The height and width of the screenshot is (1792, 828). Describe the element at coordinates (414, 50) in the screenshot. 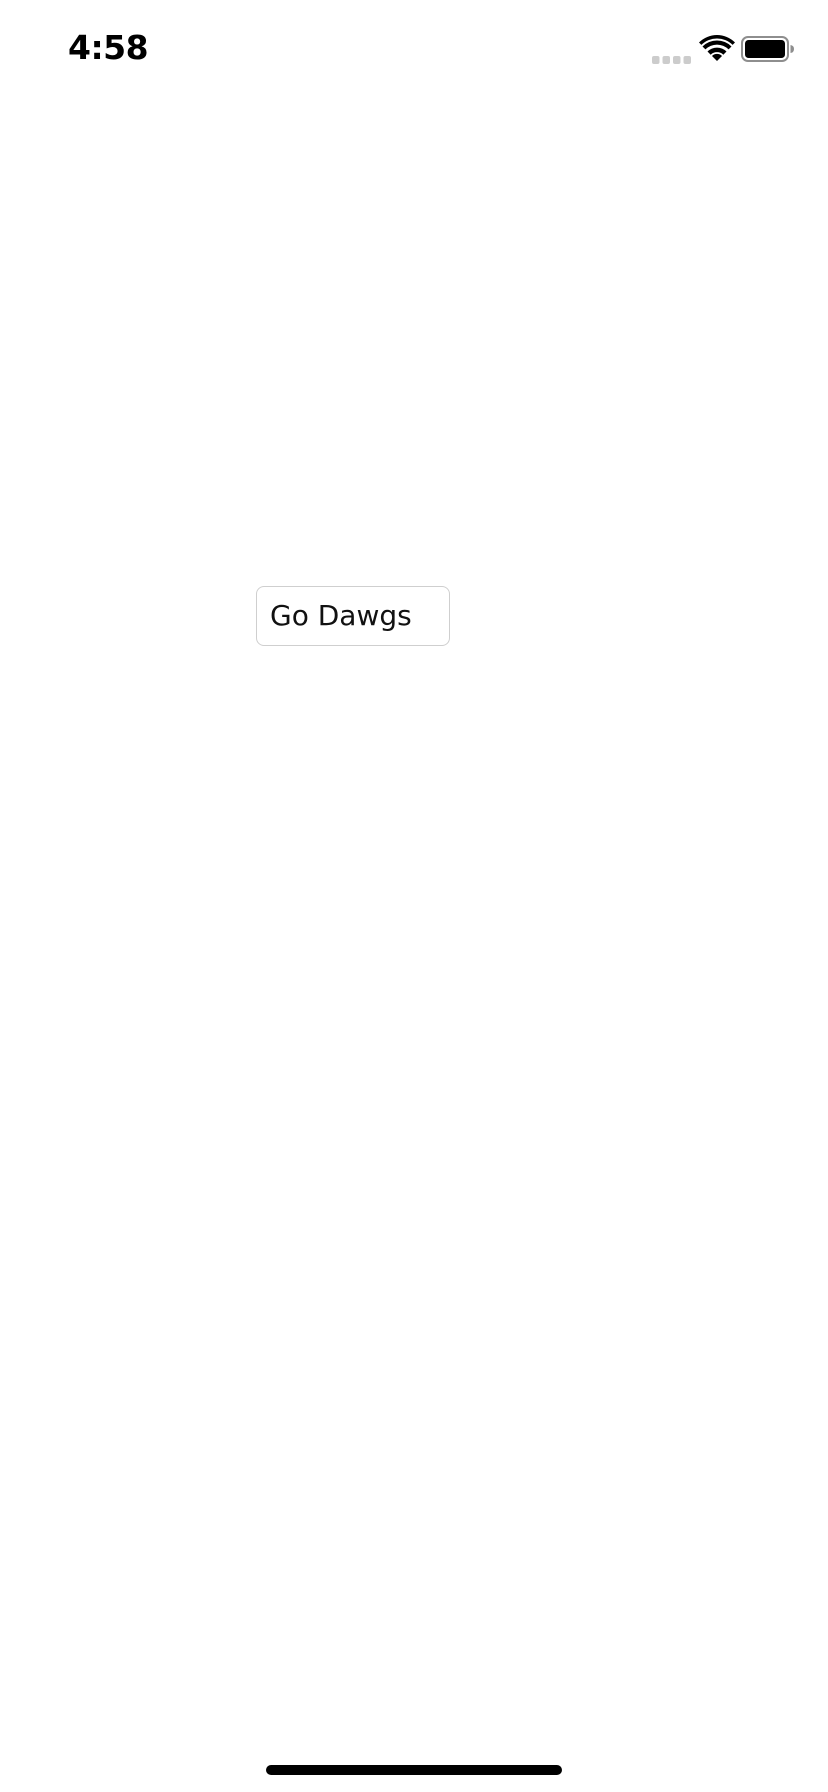

I see `status-bar: 4:58` at that location.